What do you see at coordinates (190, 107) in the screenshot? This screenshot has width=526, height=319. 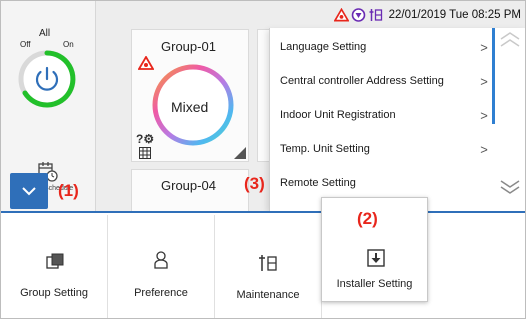 I see `mode-label: Mixed` at bounding box center [190, 107].